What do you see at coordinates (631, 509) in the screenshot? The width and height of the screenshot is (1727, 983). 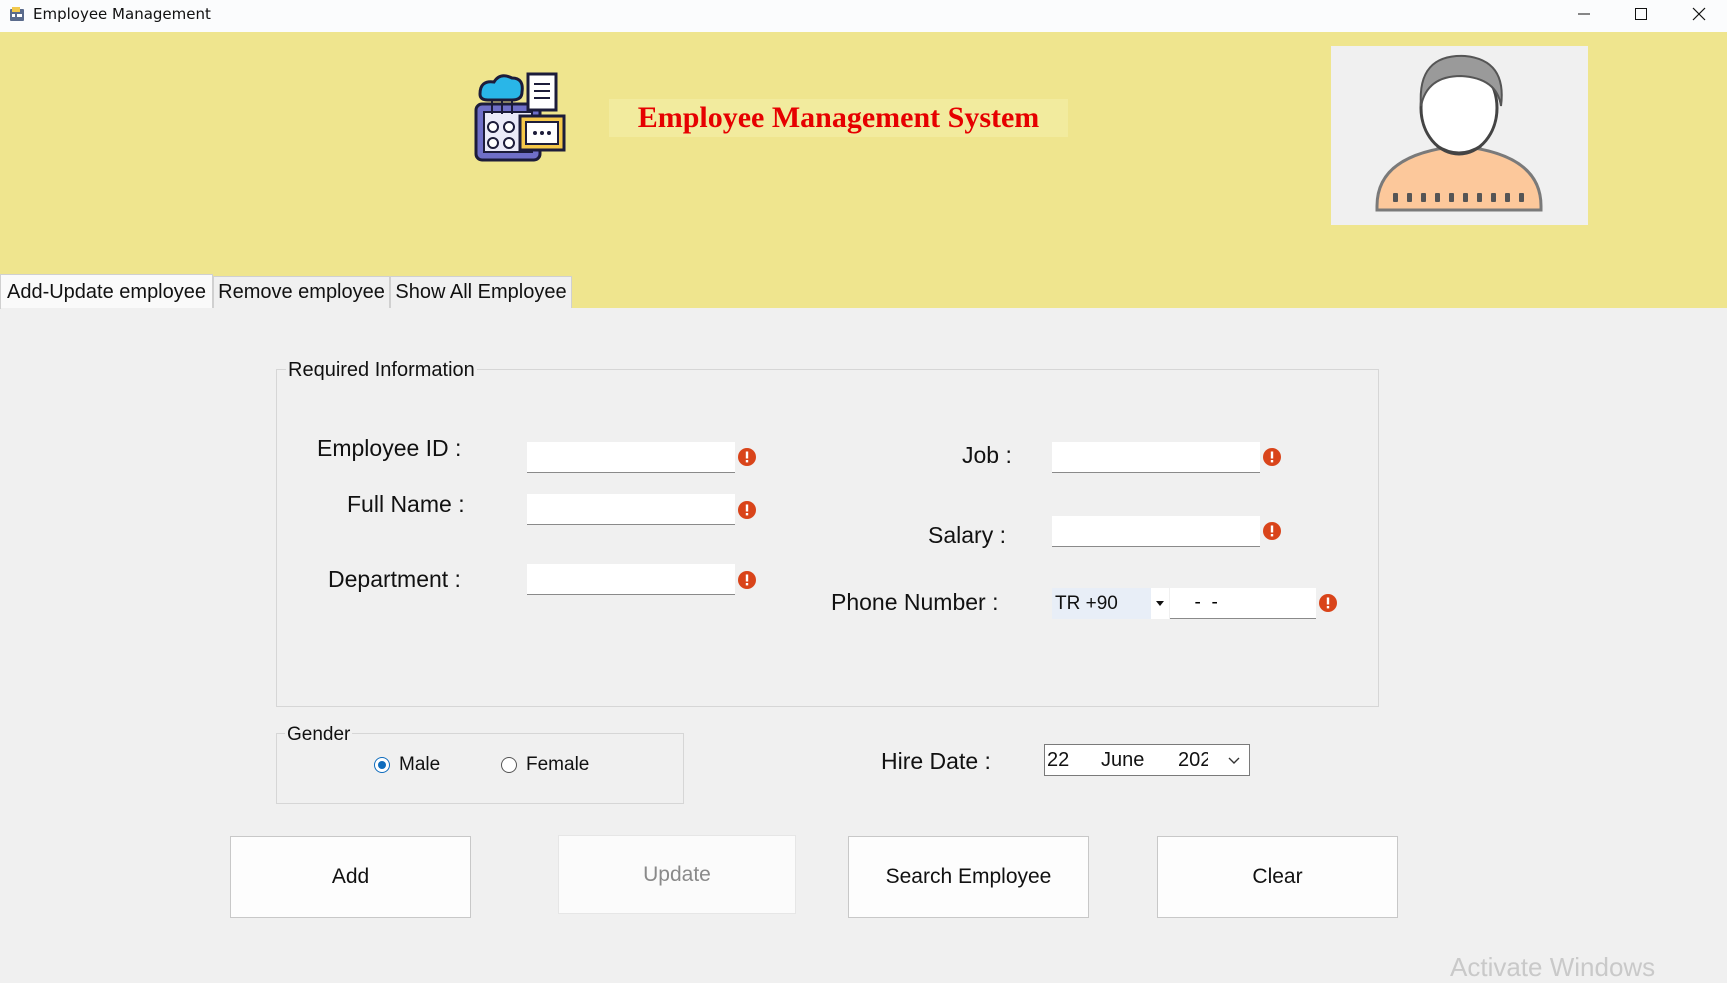 I see `full-name-input` at bounding box center [631, 509].